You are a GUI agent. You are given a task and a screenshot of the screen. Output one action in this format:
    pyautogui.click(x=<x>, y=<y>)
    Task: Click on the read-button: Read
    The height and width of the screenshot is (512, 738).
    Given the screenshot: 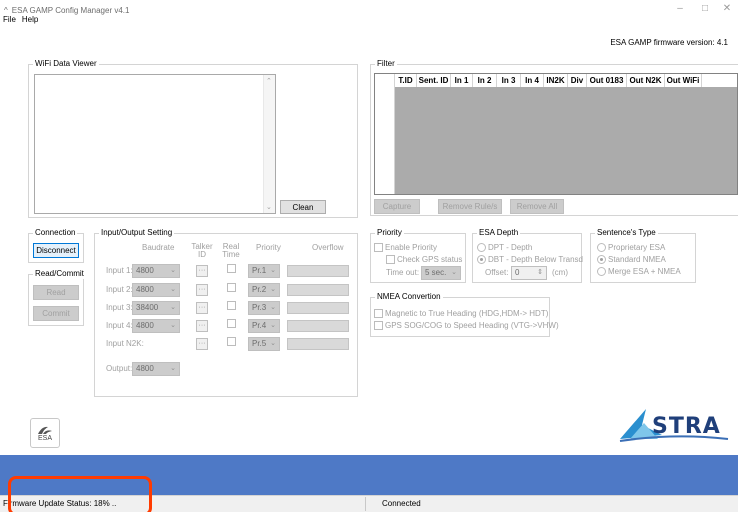 What is the action you would take?
    pyautogui.click(x=56, y=292)
    